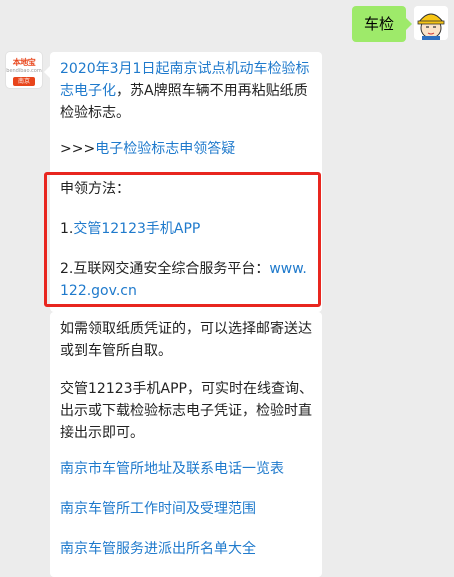  Describe the element at coordinates (172, 469) in the screenshot. I see `related-link-1-label: 南京市车管所地址及联系电话一览表` at that location.